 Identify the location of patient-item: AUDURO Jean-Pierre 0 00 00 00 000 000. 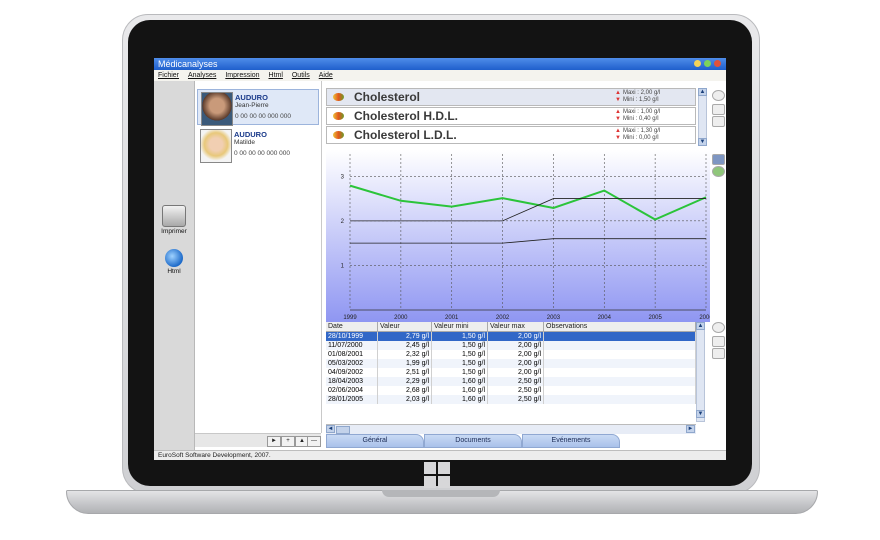
(258, 107).